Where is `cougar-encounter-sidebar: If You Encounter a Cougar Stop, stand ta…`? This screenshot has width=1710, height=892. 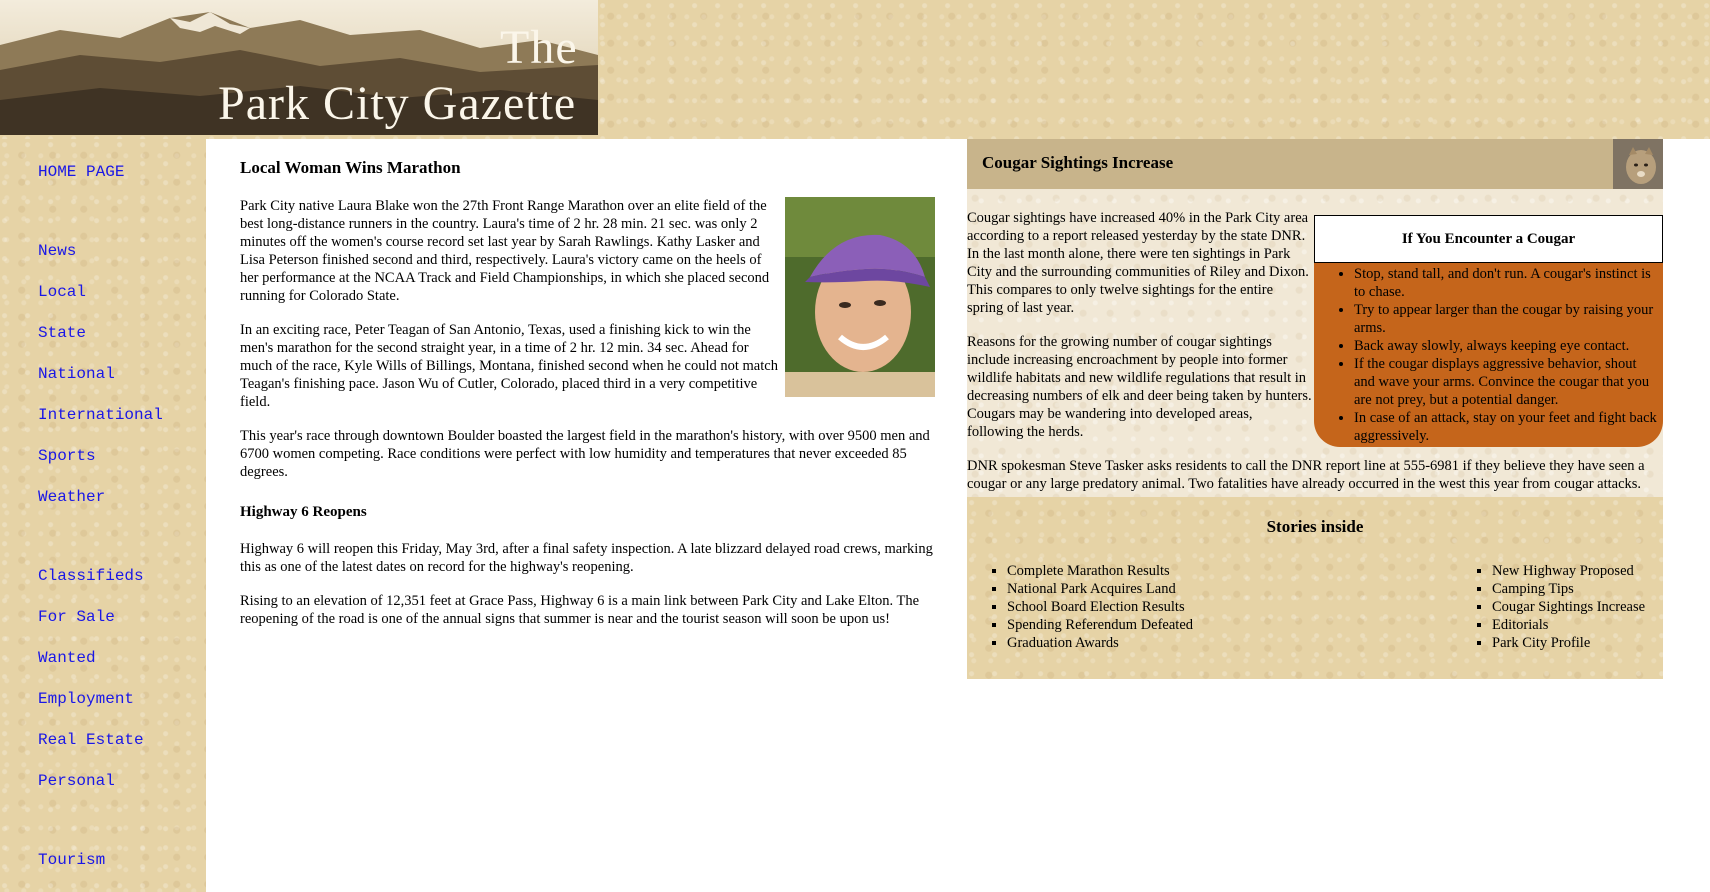 cougar-encounter-sidebar: If You Encounter a Cougar Stop, stand ta… is located at coordinates (1488, 331).